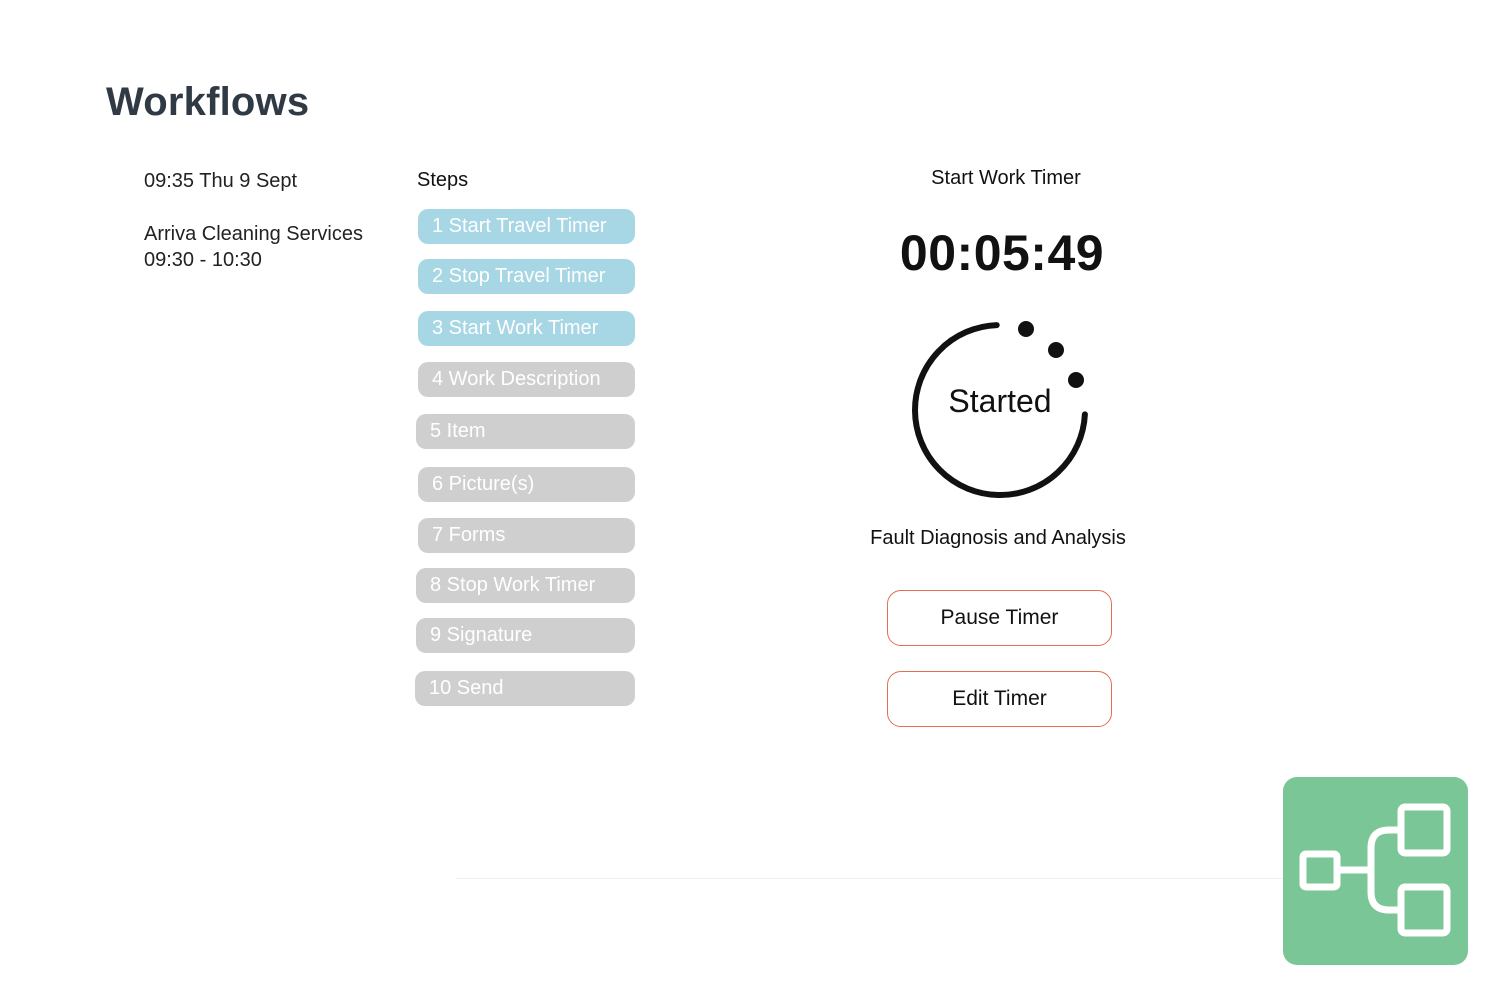 Image resolution: width=1500 pixels, height=1000 pixels. Describe the element at coordinates (526, 276) in the screenshot. I see `step-stop-travel-timer: 2 Stop Travel Timer` at that location.